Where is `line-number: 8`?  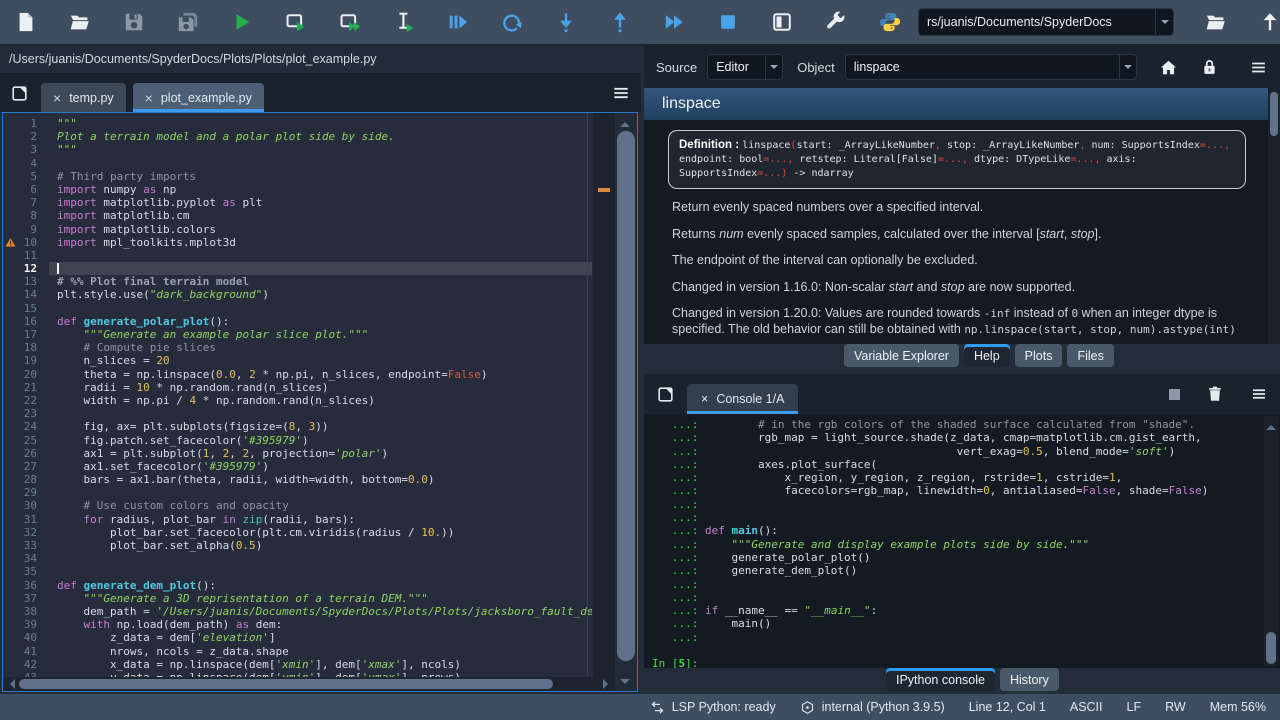 line-number: 8 is located at coordinates (33, 216).